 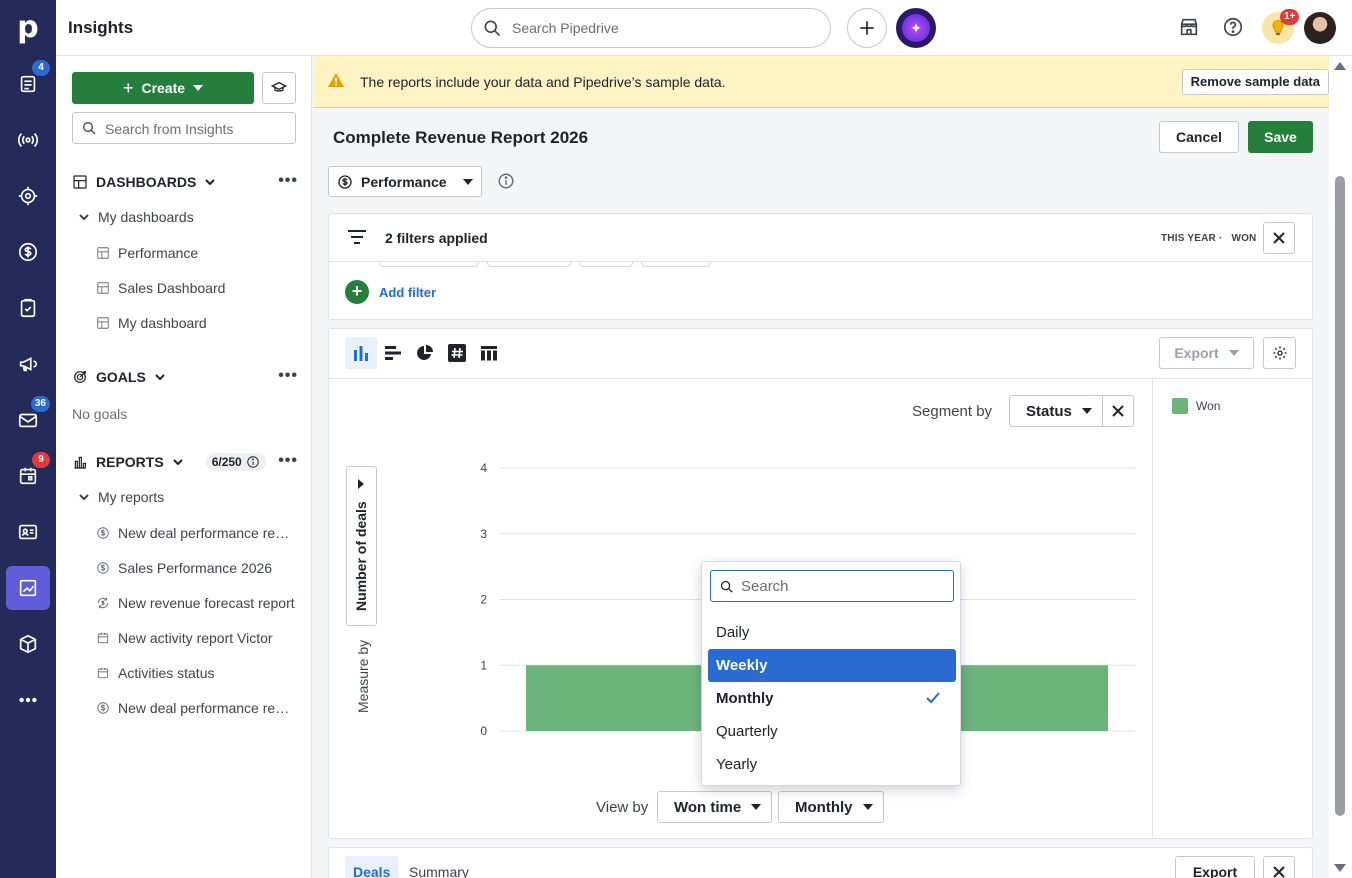 I want to click on more-nav-button, so click(x=28, y=700).